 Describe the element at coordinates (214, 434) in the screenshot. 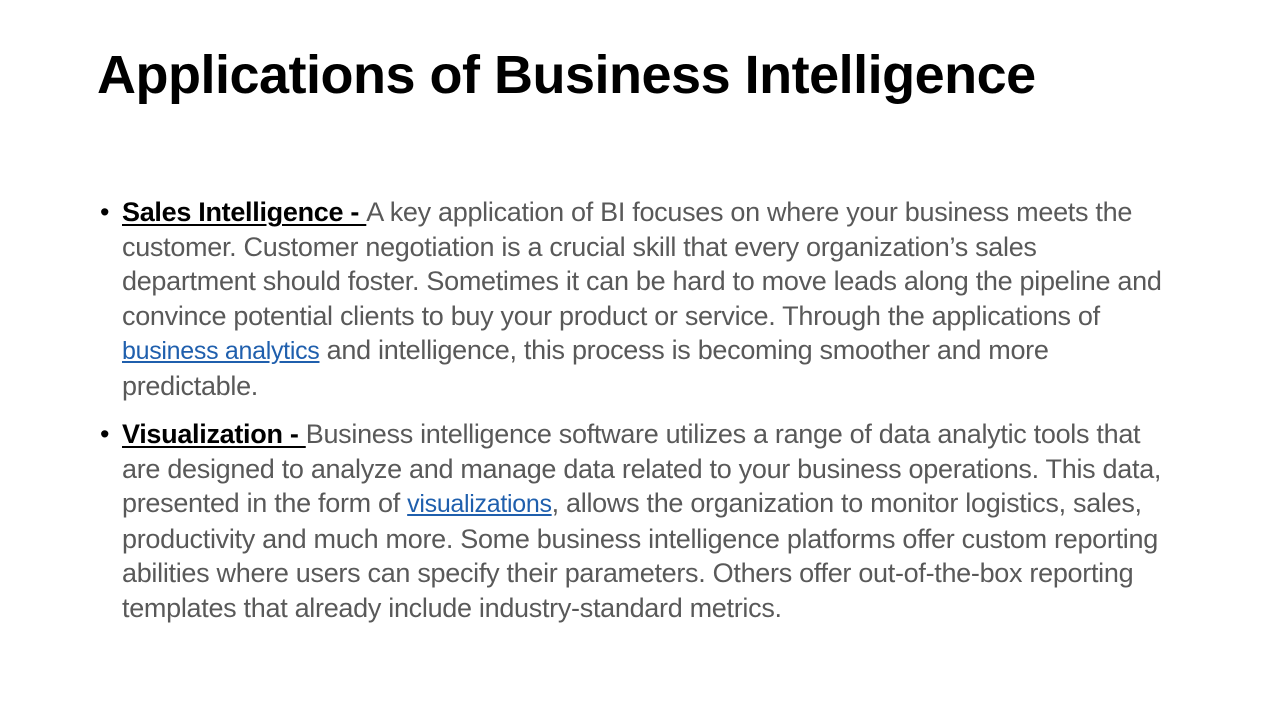

I see `bullet-term: Visualization -` at that location.